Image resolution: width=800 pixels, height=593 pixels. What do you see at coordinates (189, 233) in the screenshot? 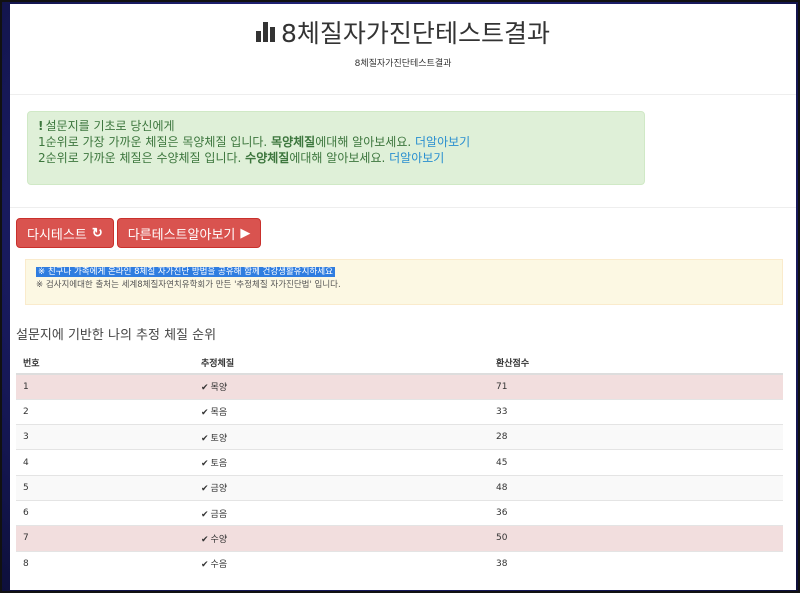
I see `other-tests-button: 다른테스트알아보기 ▶` at bounding box center [189, 233].